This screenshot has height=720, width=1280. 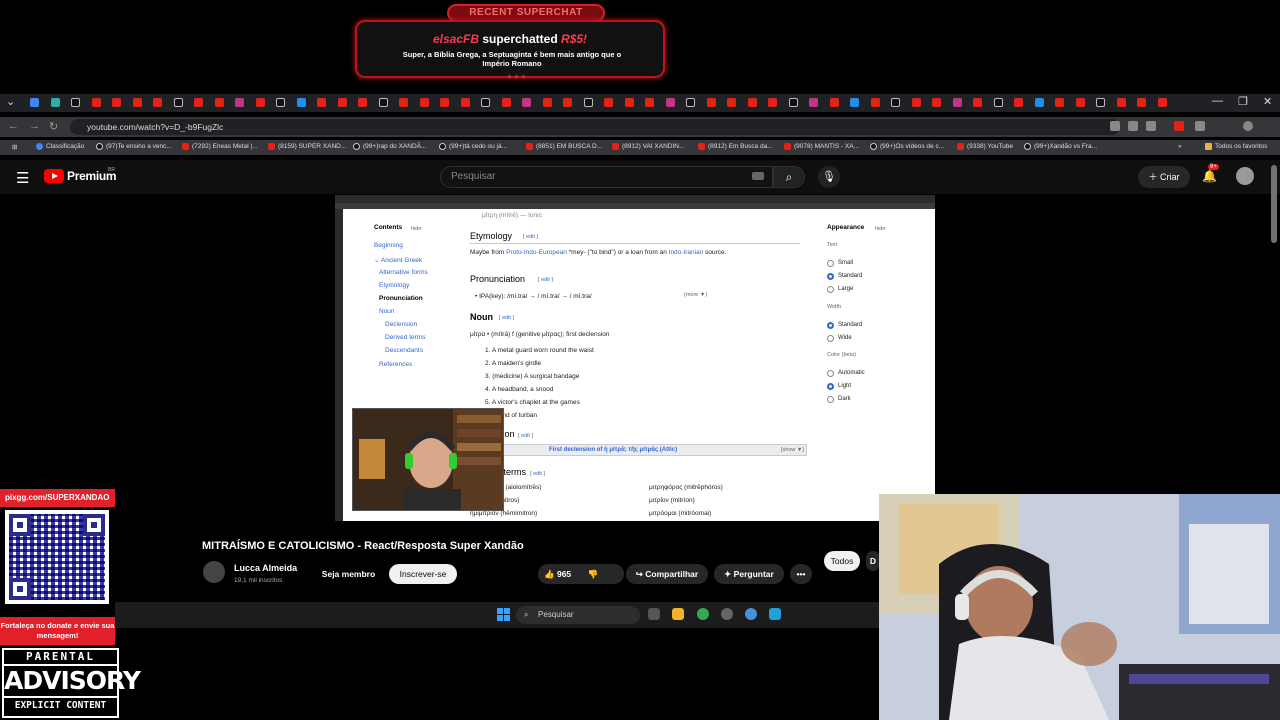 I want to click on like-button: 👍 965, so click(x=557, y=574).